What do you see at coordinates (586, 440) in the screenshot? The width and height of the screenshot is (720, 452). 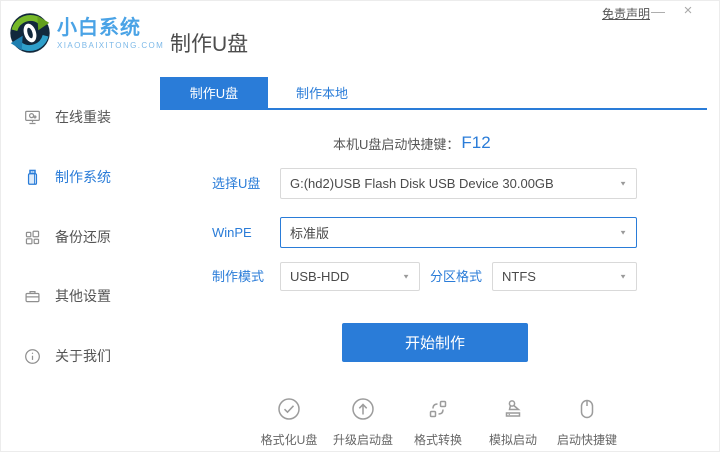 I see `tool-label: 启动快捷键` at bounding box center [586, 440].